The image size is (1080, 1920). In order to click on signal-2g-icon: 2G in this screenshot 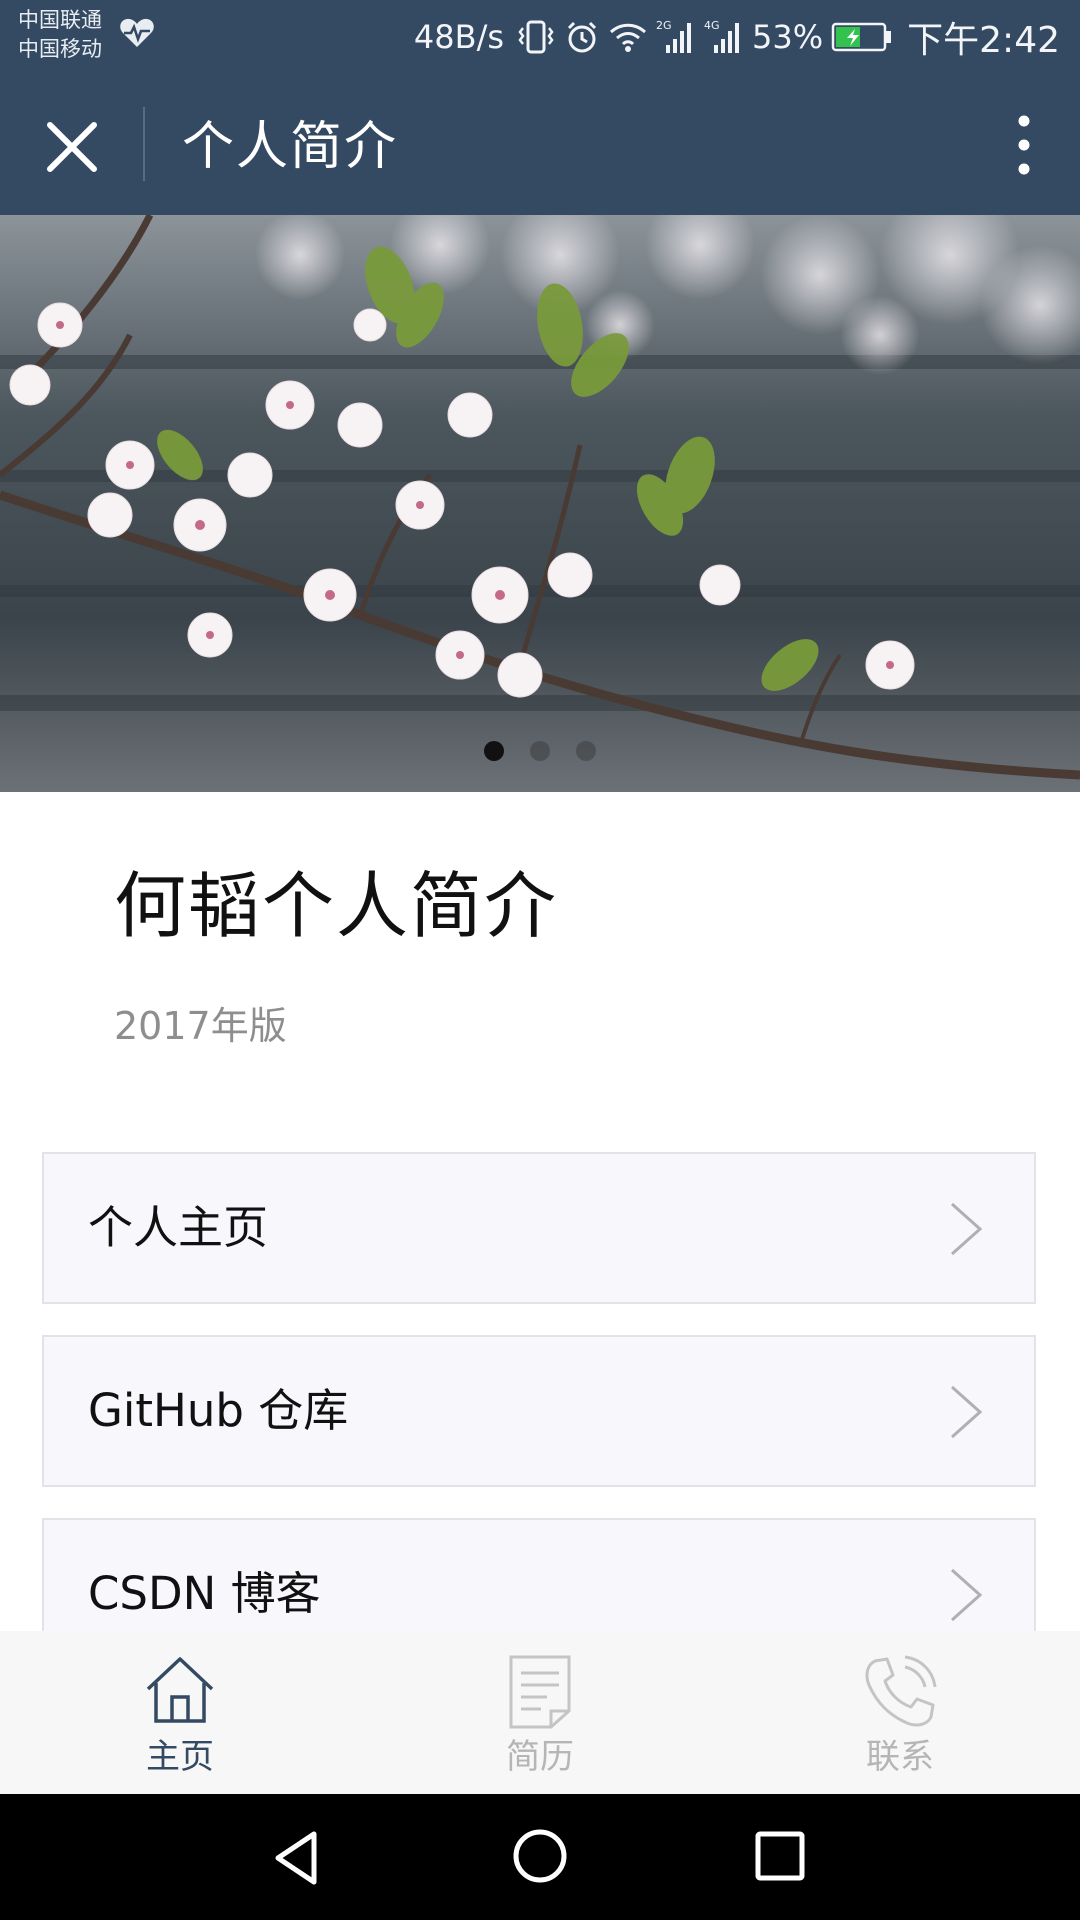, I will do `click(674, 36)`.